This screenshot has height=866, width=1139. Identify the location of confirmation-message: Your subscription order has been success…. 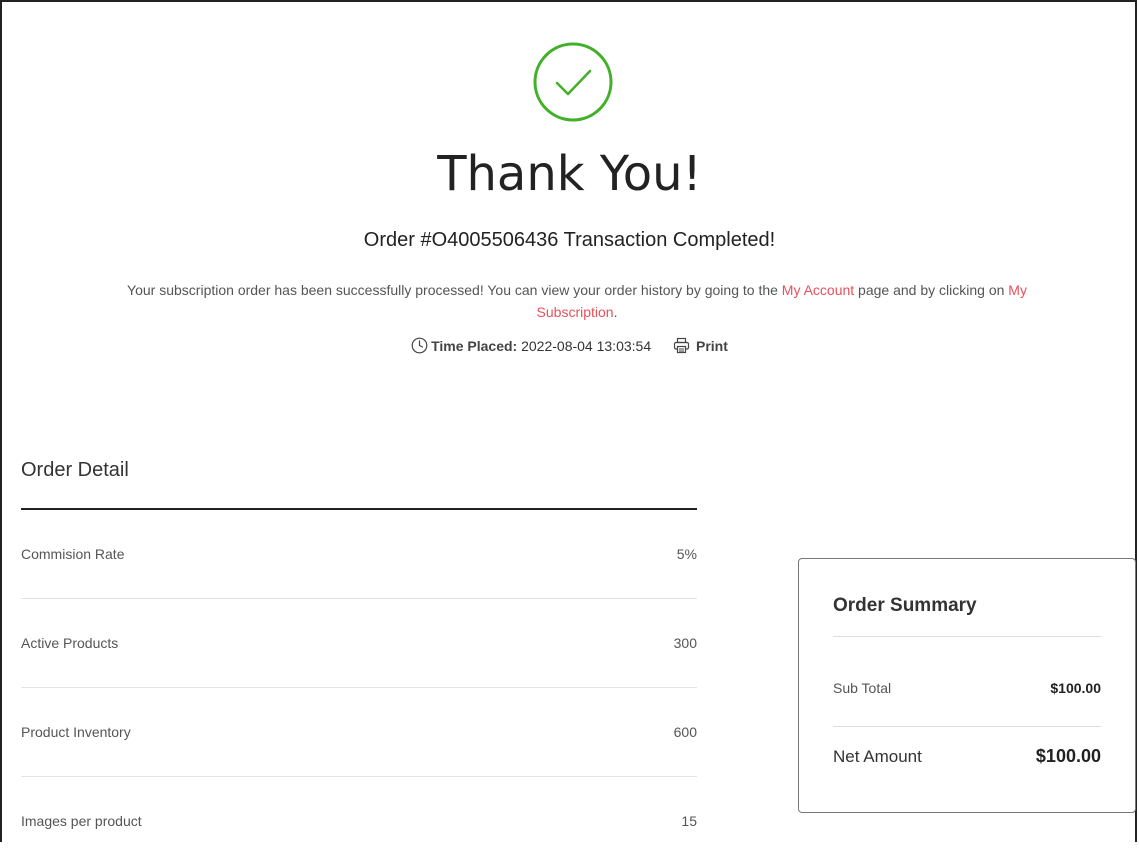
(577, 301).